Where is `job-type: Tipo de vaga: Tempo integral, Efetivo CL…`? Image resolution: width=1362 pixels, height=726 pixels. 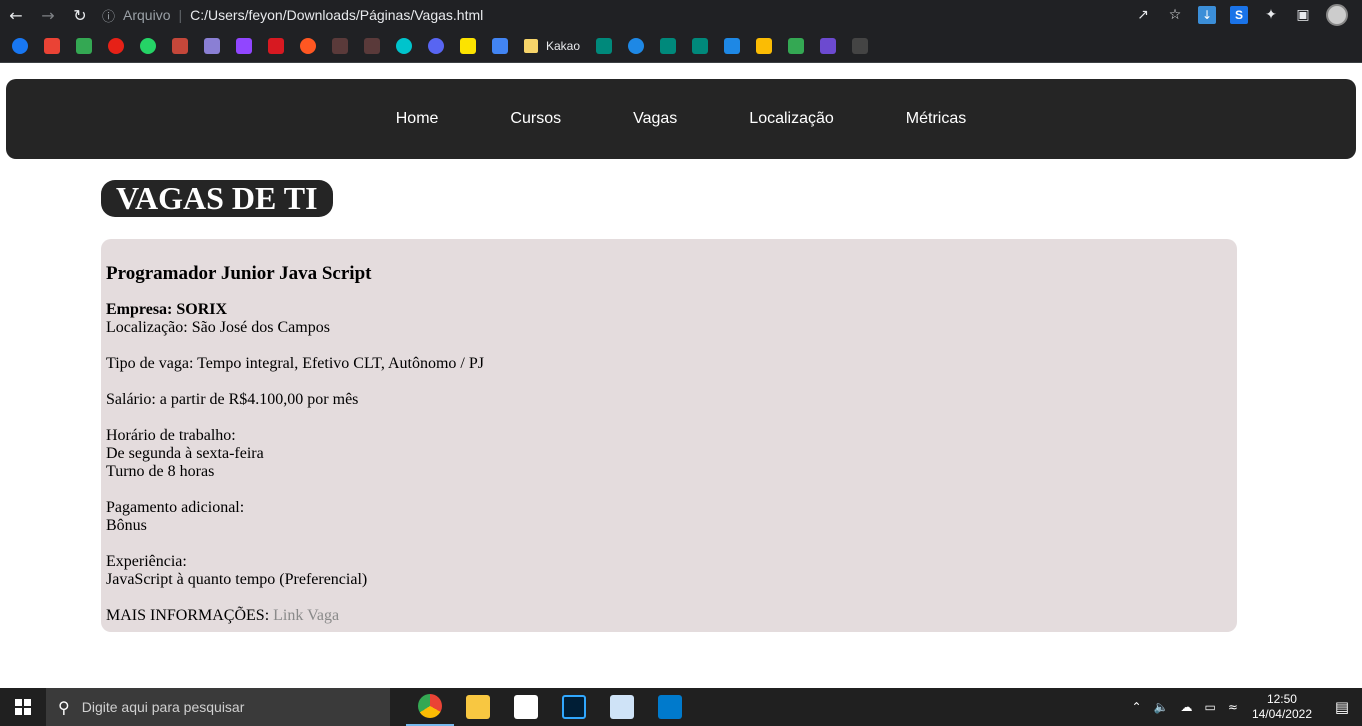
job-type: Tipo de vaga: Tempo integral, Efetivo CL… is located at coordinates (295, 363).